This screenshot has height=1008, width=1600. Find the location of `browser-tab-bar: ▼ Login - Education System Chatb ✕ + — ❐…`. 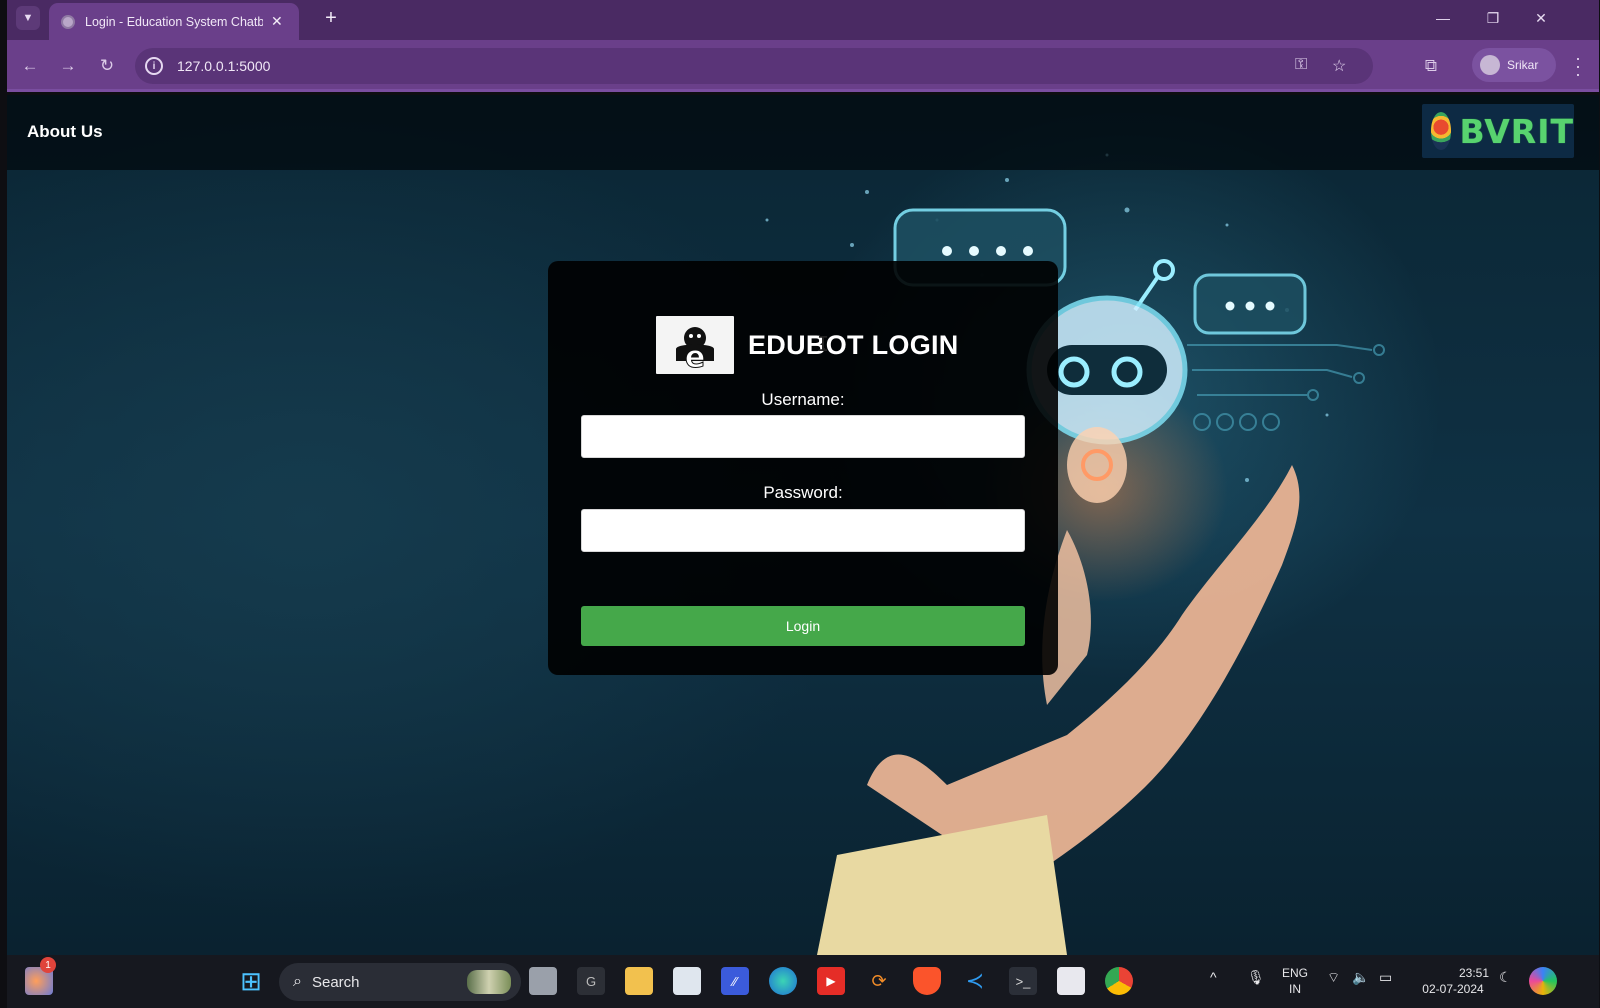

browser-tab-bar: ▼ Login - Education System Chatb ✕ + — ❐… is located at coordinates (803, 20).